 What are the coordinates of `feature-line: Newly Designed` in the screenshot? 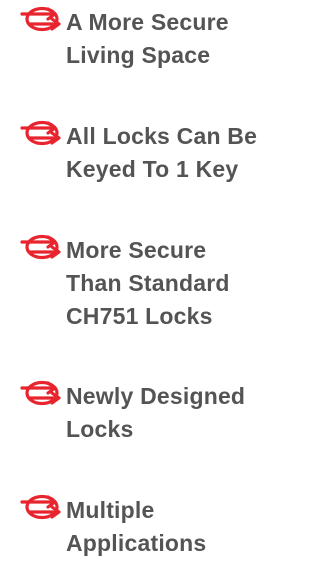 It's located at (156, 396).